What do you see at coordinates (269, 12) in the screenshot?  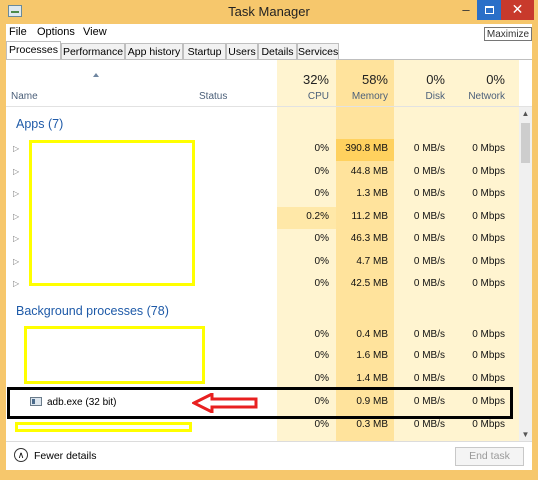 I see `title-bar: Task Manager – ✕` at bounding box center [269, 12].